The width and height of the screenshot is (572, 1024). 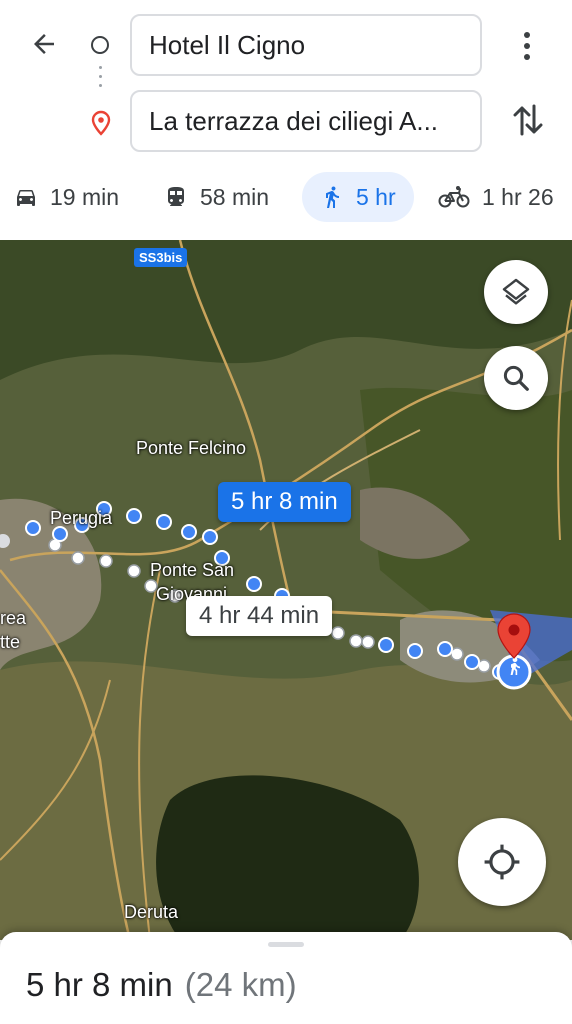 I want to click on arrow-back-icon, so click(x=44, y=44).